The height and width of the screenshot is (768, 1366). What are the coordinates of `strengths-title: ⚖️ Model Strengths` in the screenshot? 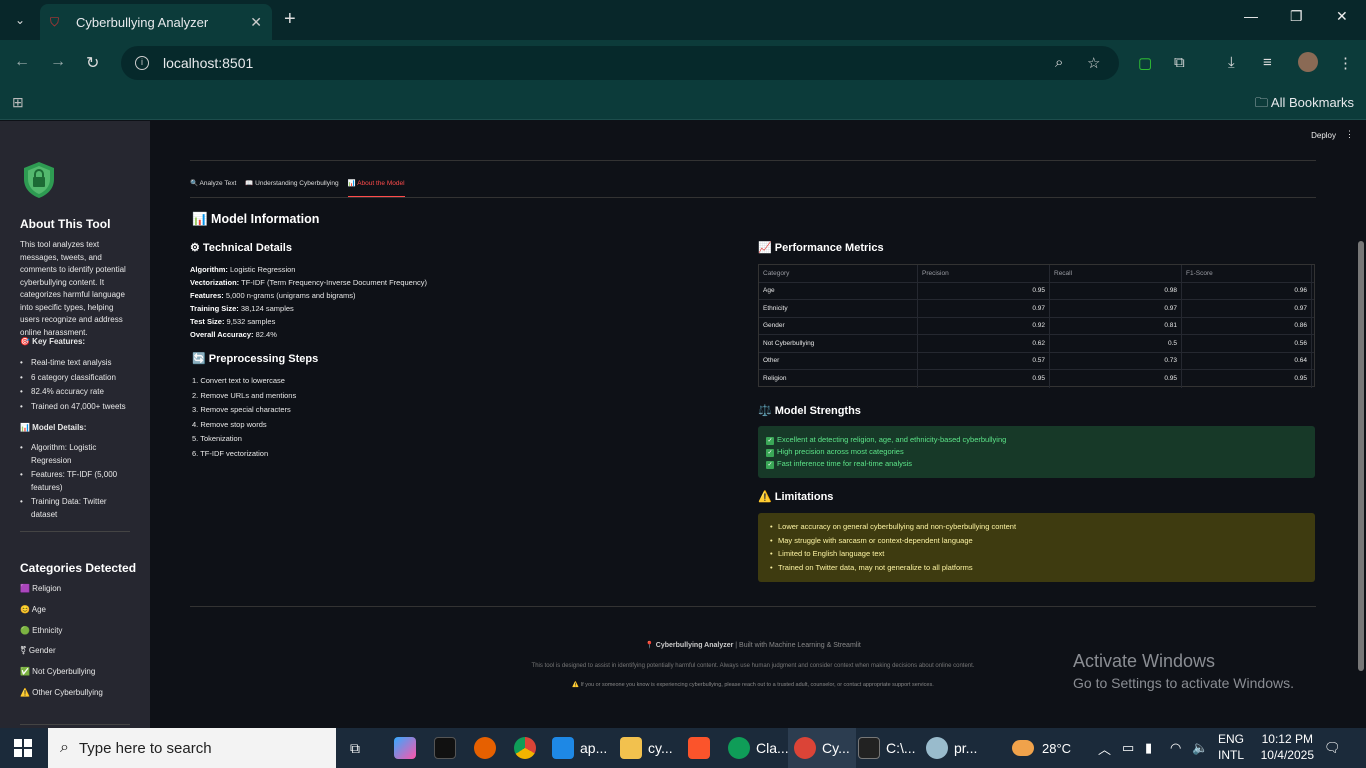 It's located at (809, 411).